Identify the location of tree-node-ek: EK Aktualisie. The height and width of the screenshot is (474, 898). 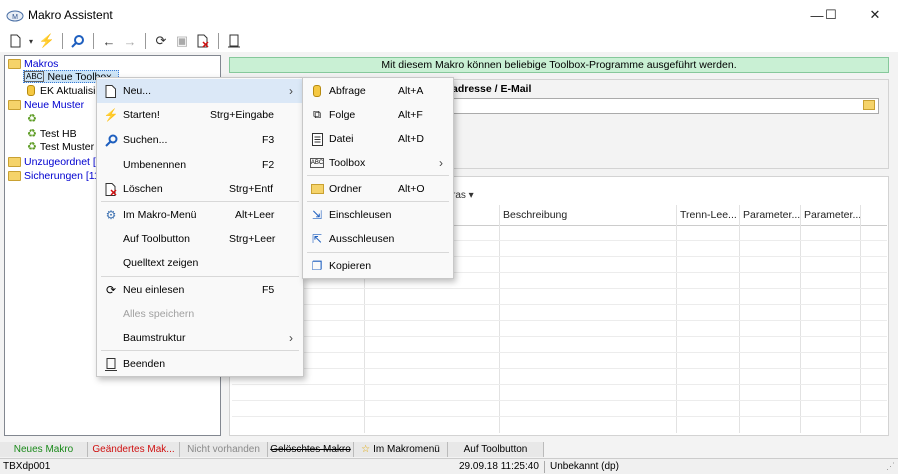
(64, 90).